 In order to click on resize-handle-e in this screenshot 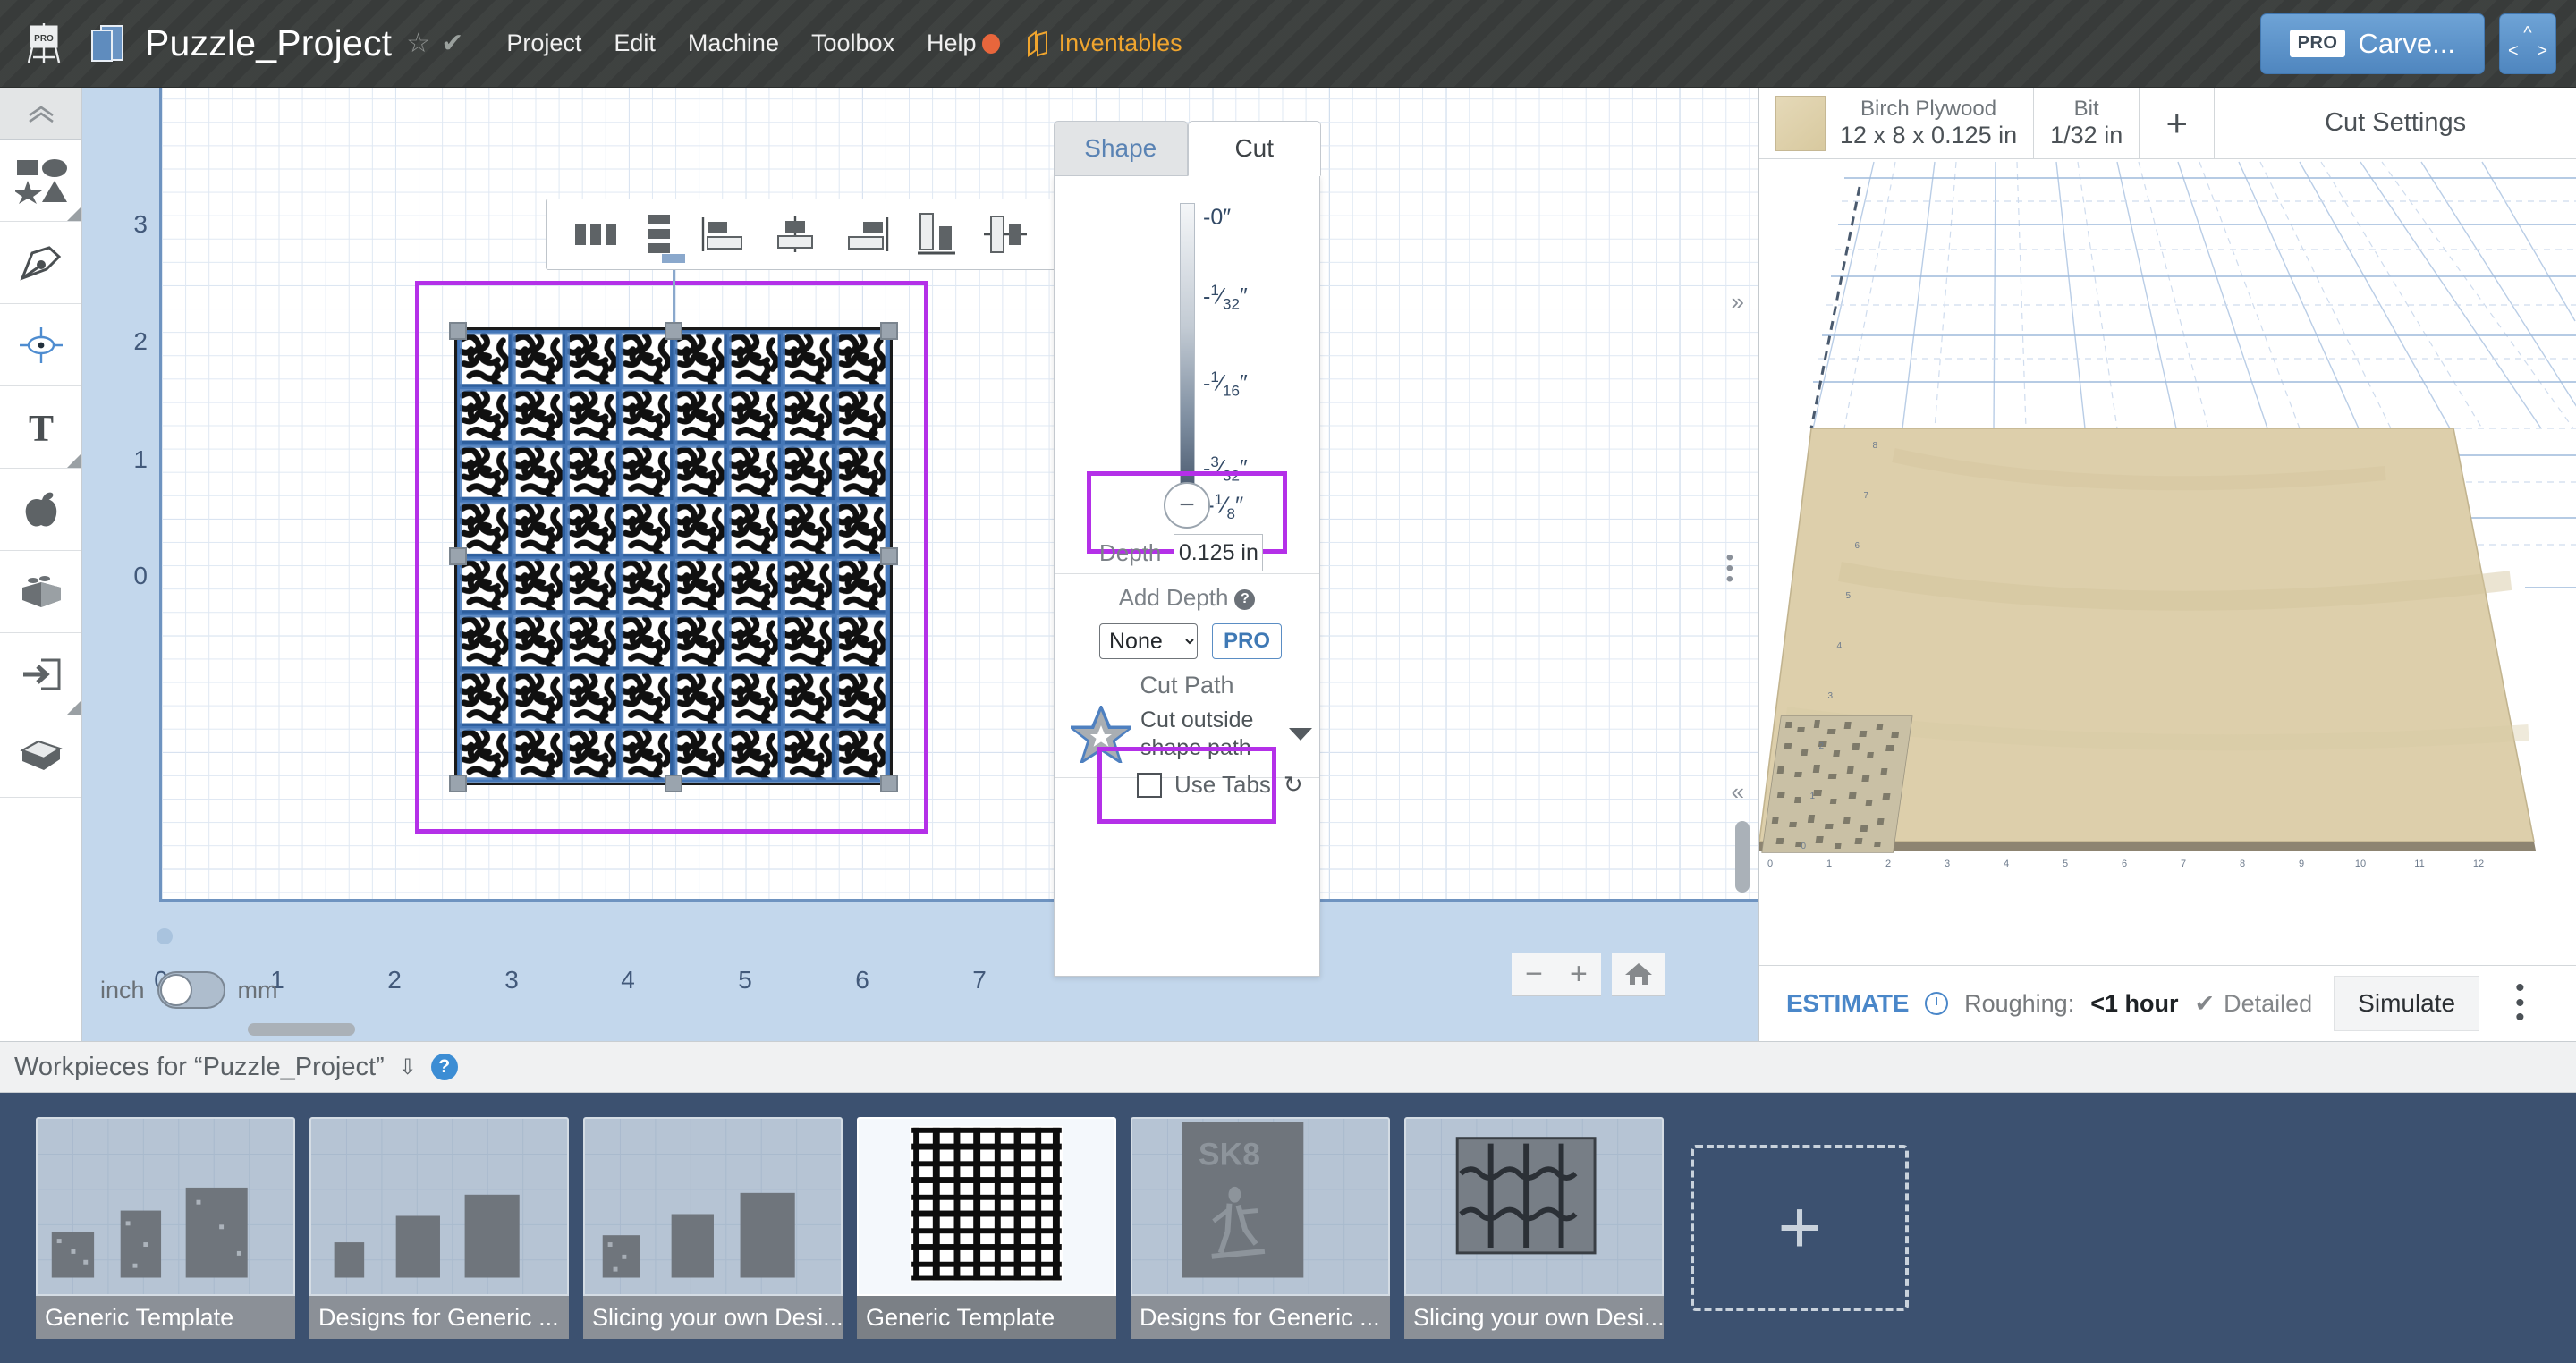, I will do `click(889, 556)`.